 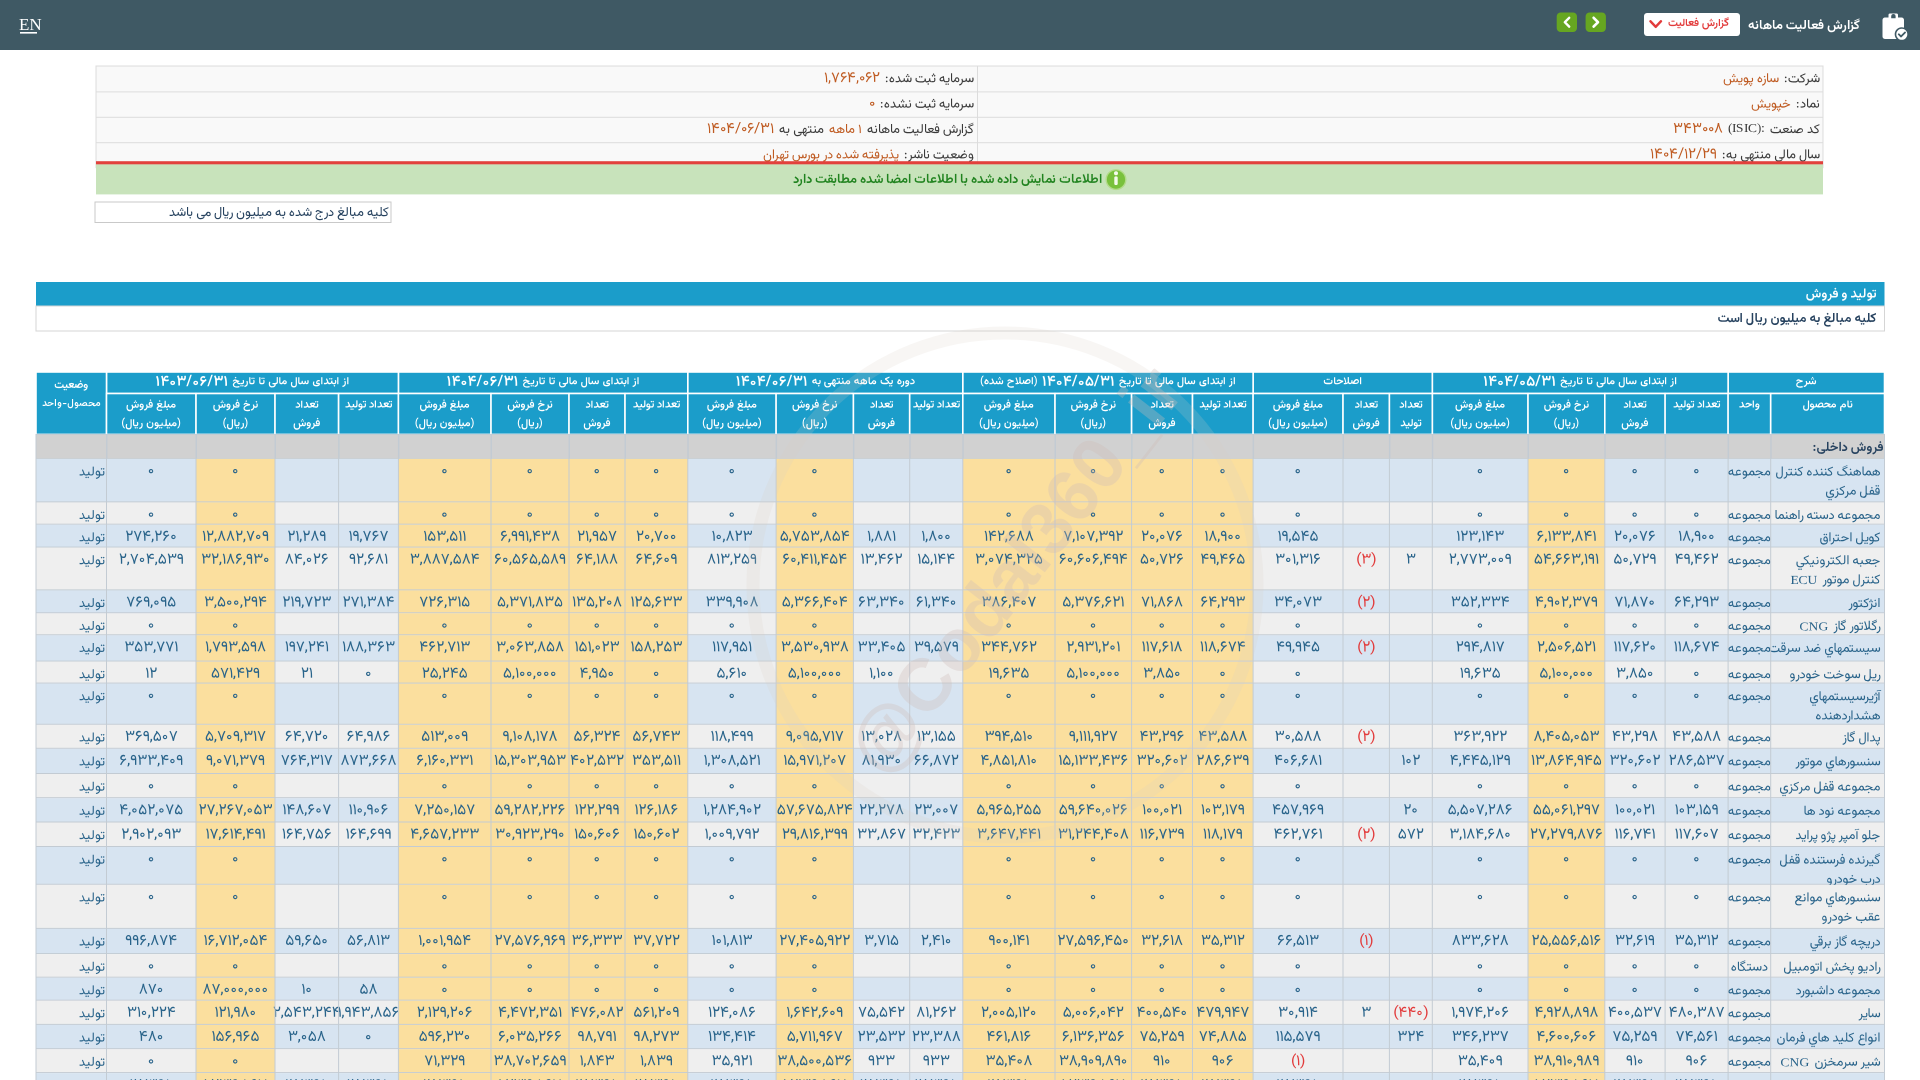 I want to click on svg-text: EN, so click(x=30, y=24).